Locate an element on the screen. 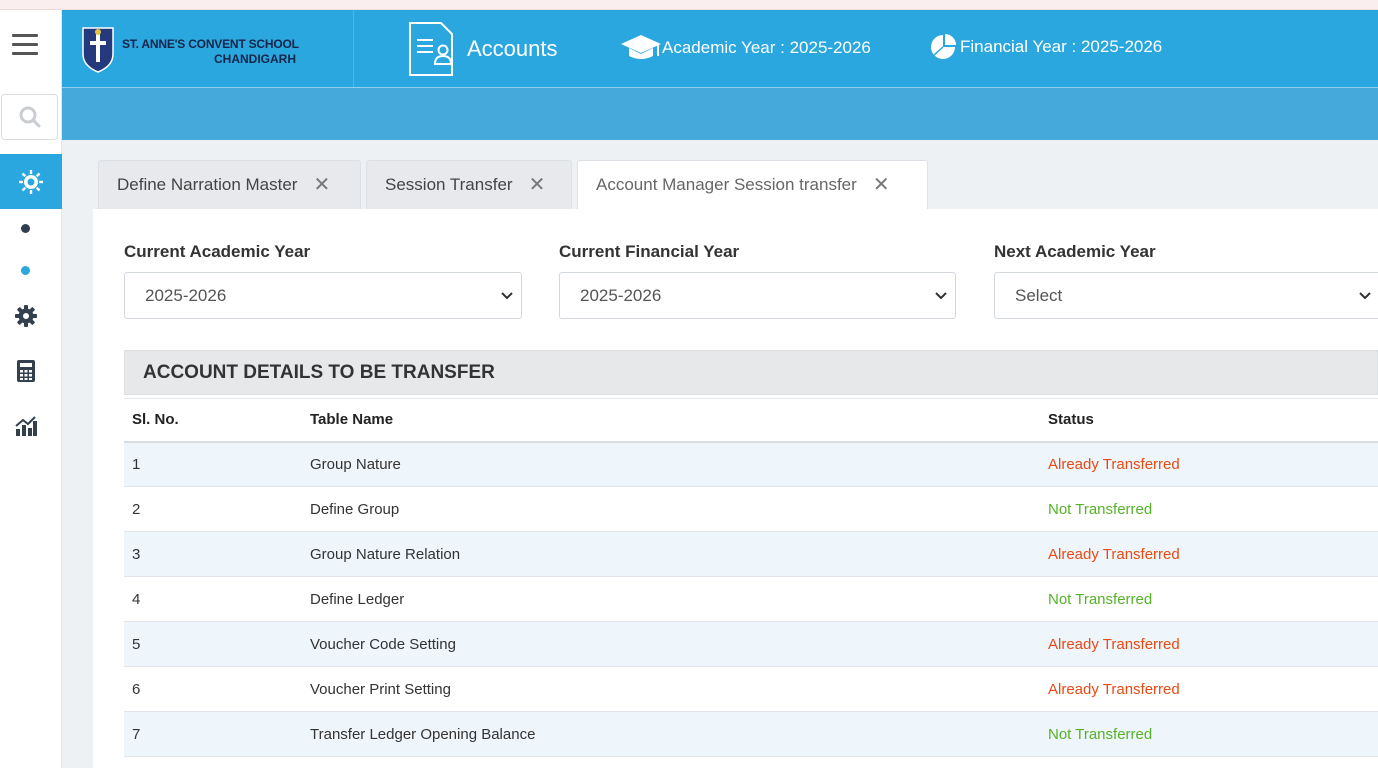 Image resolution: width=1378 pixels, height=768 pixels. hamburger-menu-icon is located at coordinates (25, 45).